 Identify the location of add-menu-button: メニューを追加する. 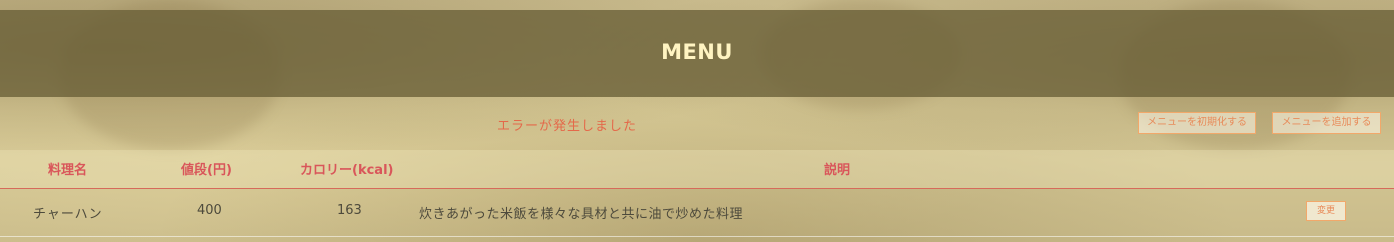
(1326, 123).